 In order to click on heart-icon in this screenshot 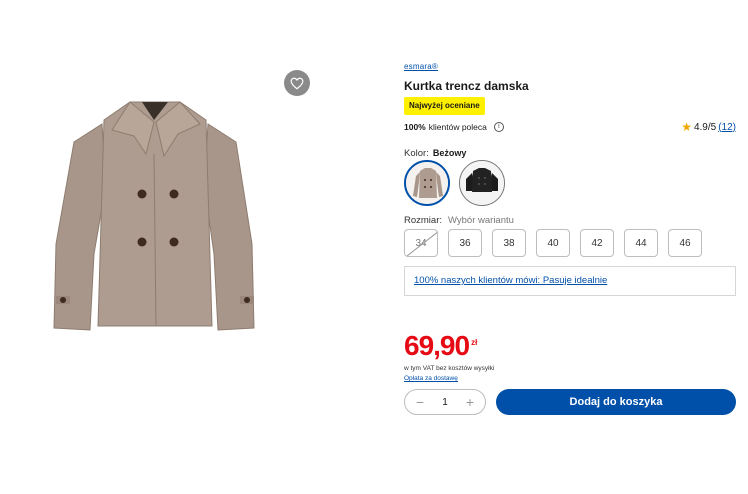, I will do `click(297, 83)`.